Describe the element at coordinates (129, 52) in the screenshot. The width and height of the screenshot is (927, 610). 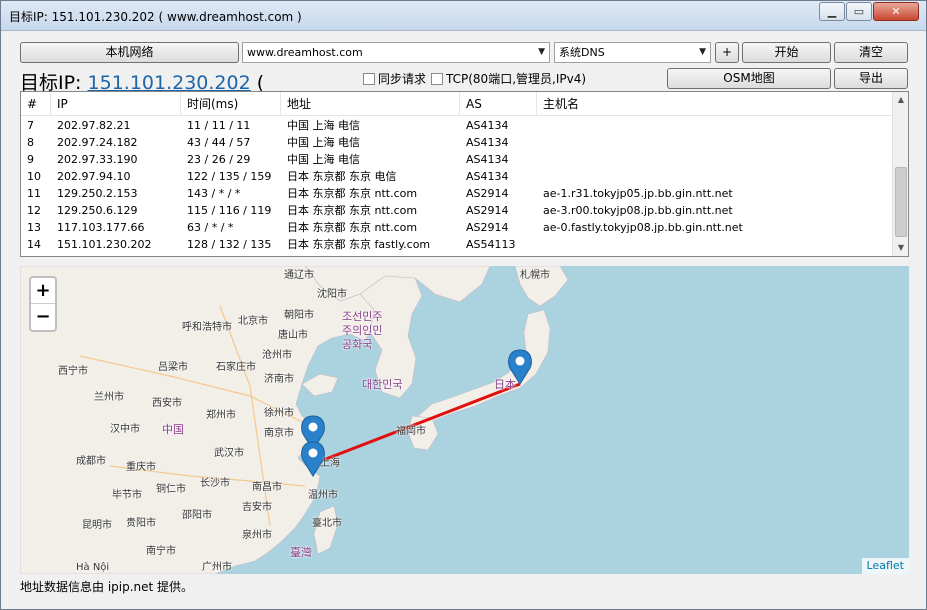
I see `local-network-button: 本机网络` at that location.